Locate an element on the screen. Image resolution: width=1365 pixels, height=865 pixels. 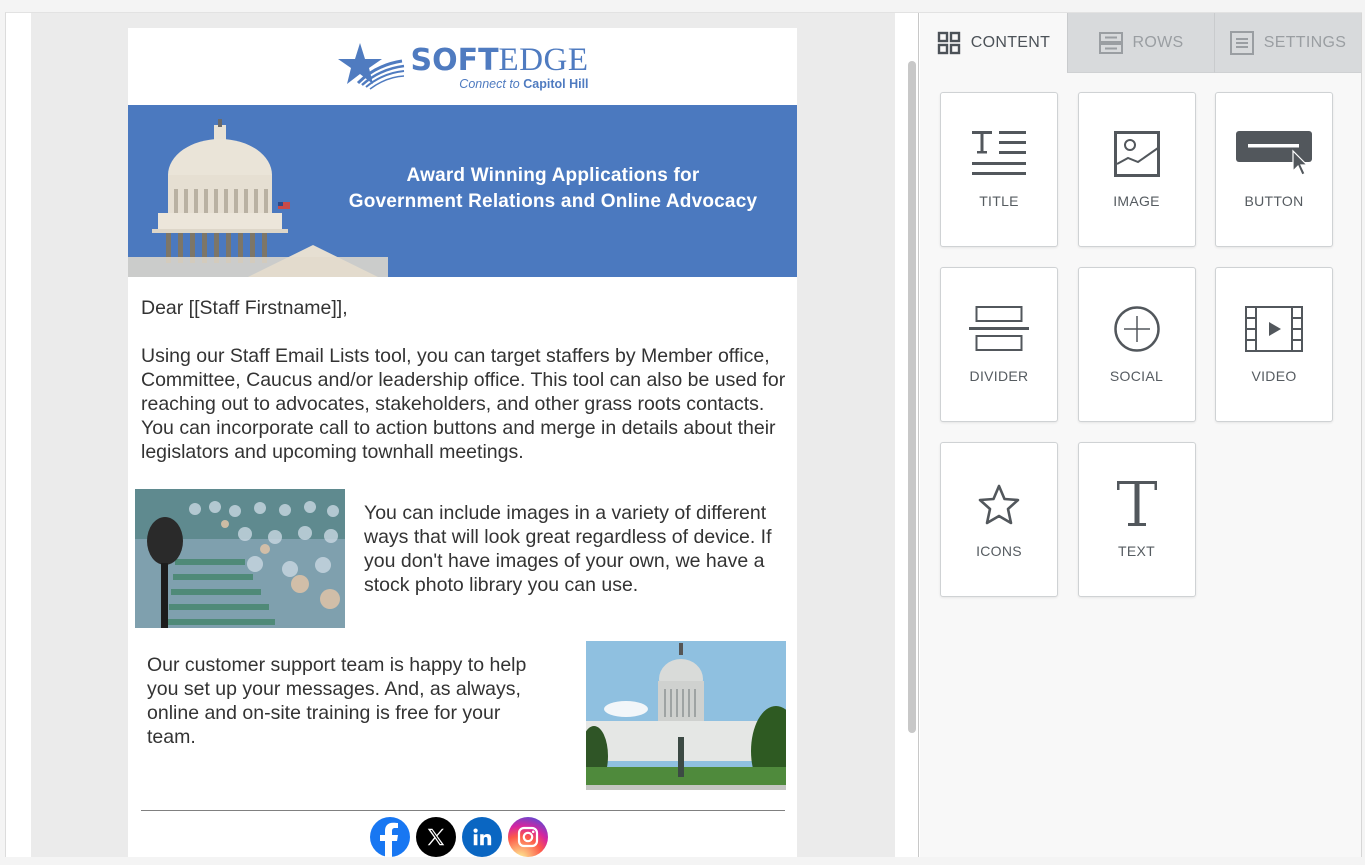
canvas-scrollbar is located at coordinates (907, 435).